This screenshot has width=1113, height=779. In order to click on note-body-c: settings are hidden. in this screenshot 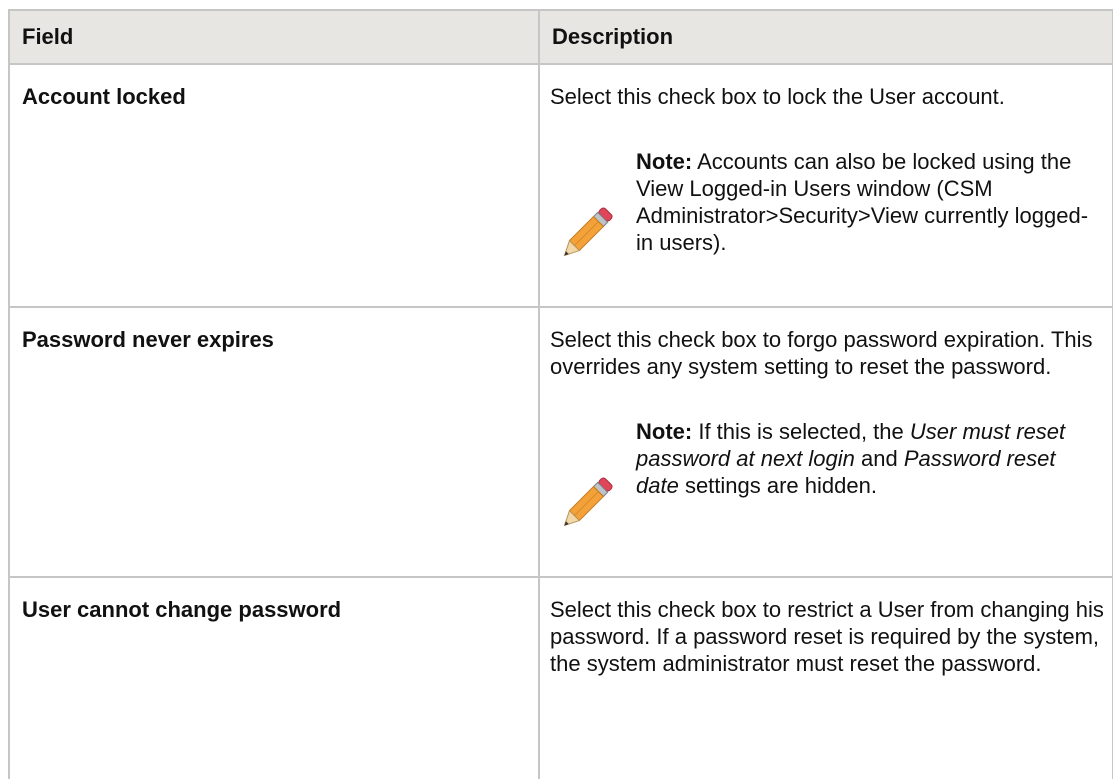, I will do `click(777, 485)`.